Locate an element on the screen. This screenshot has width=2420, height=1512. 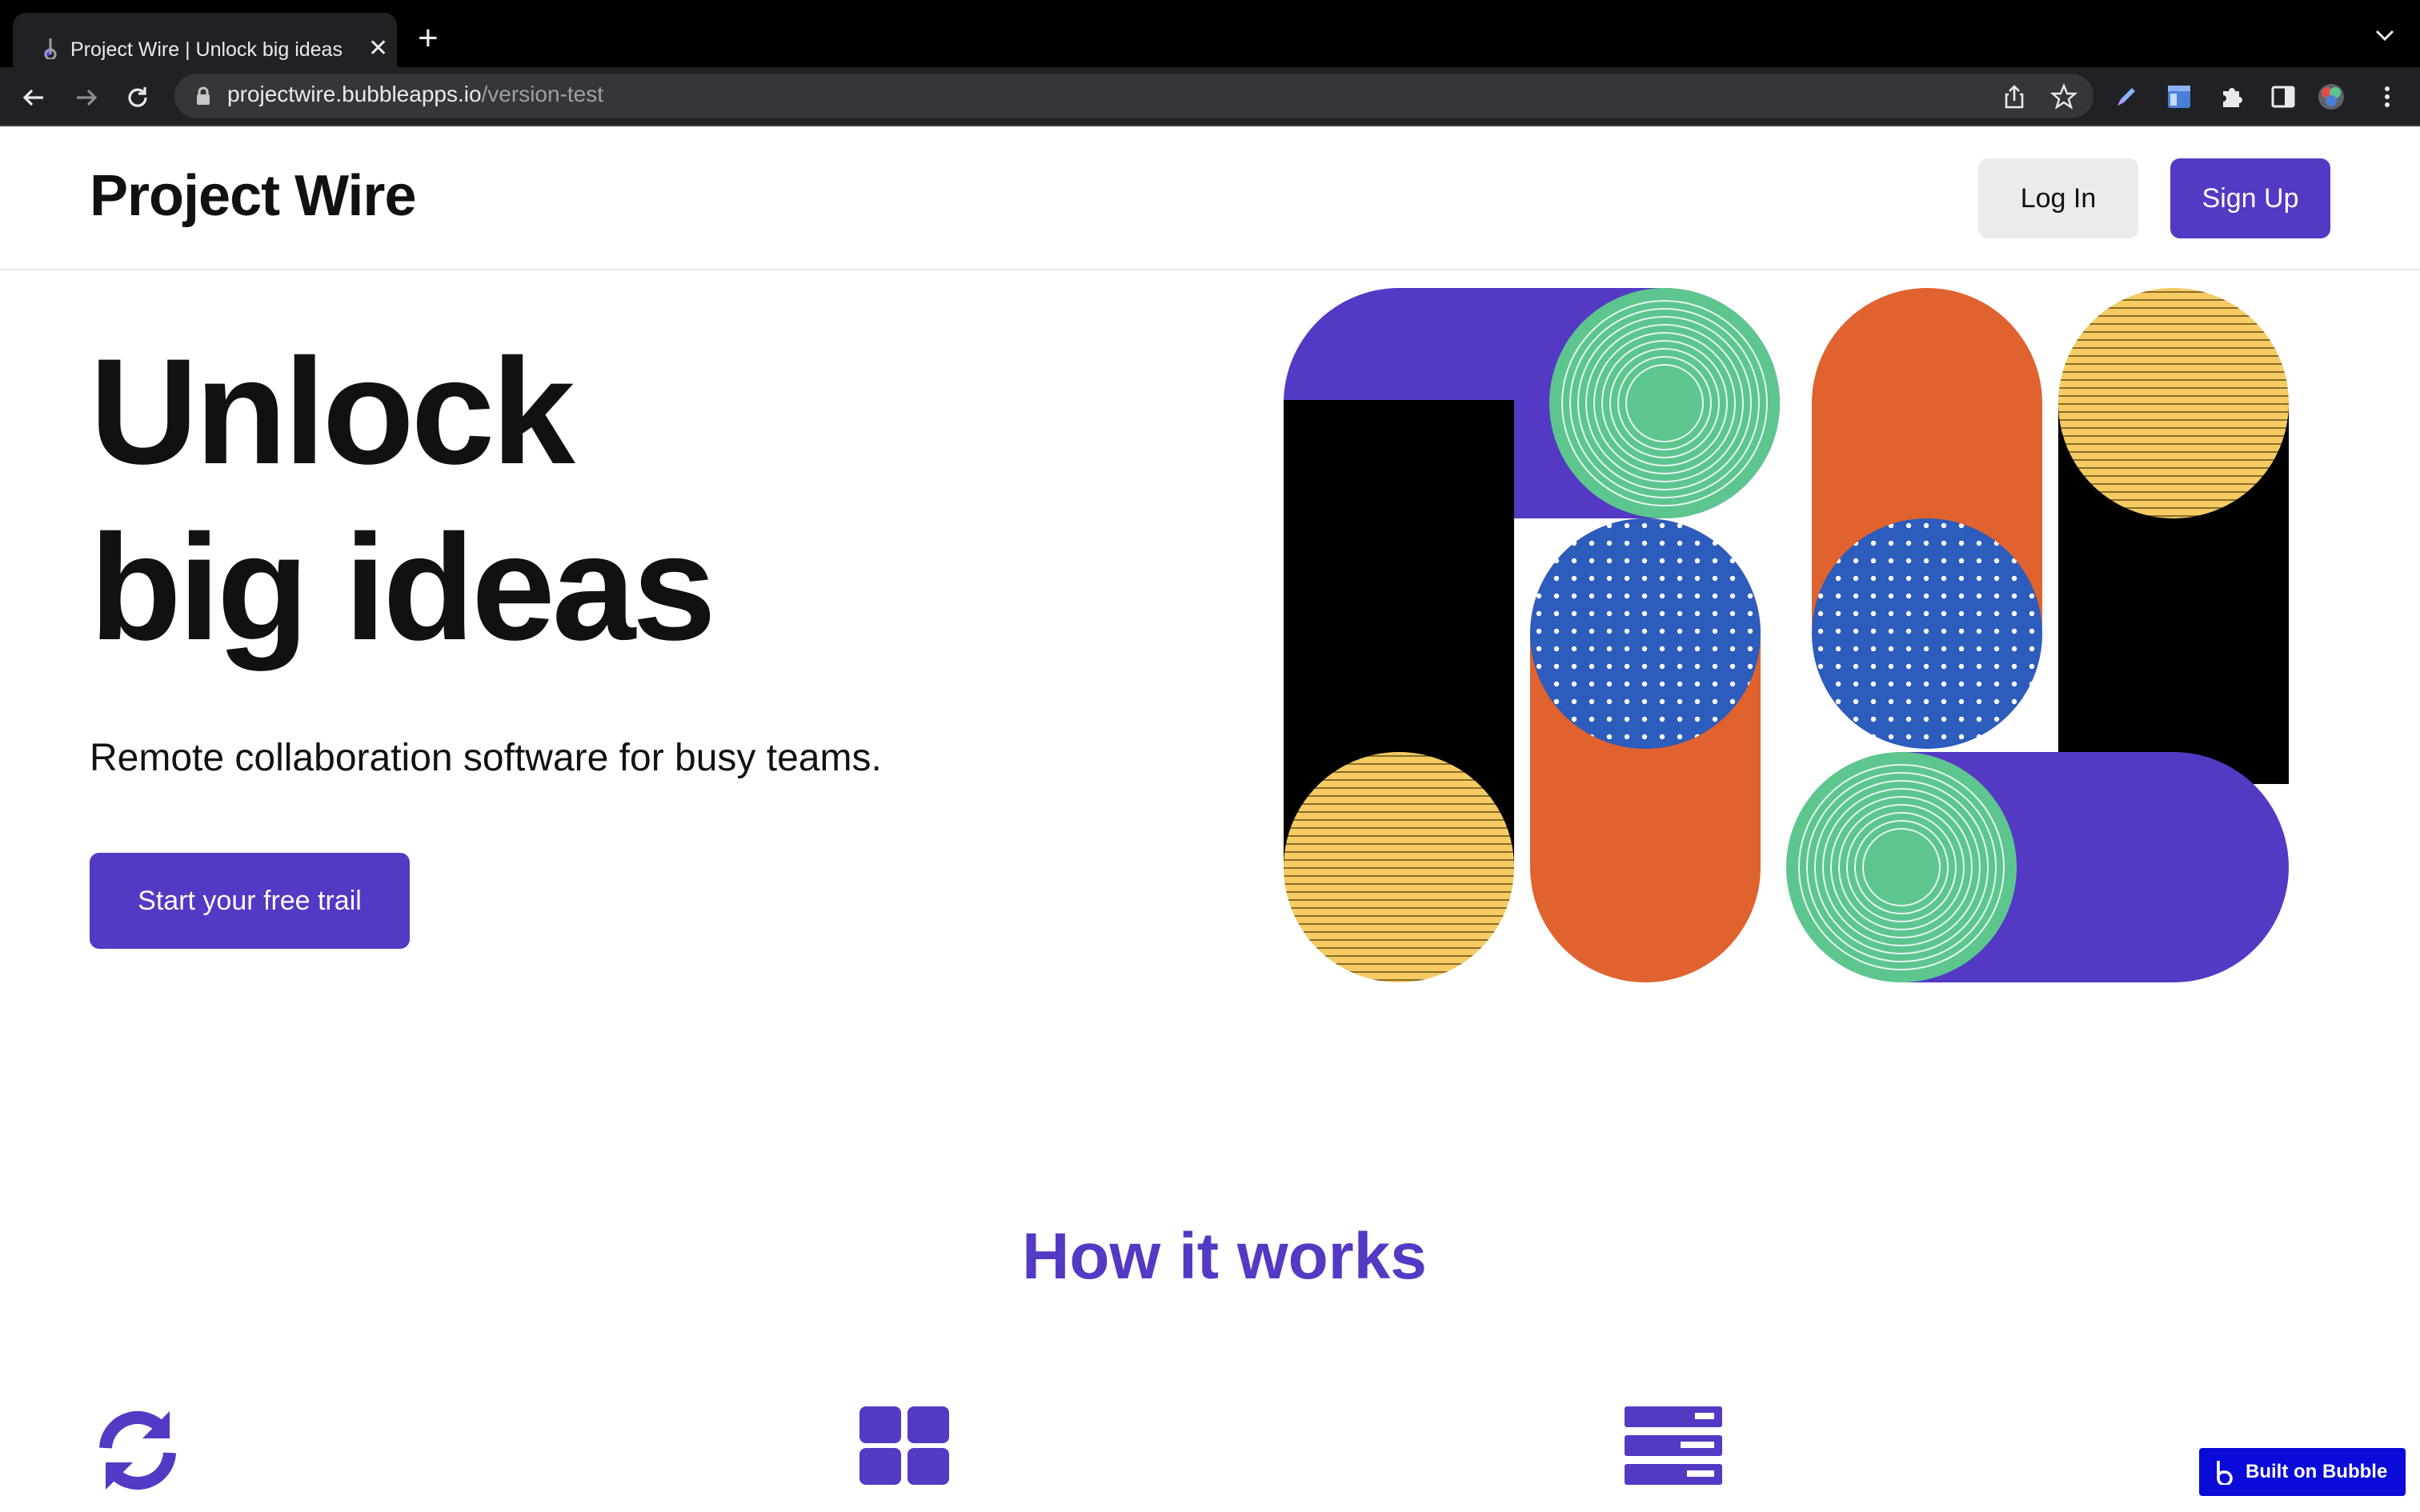
url-text: projectwire.bubbleapps.io/version-test is located at coordinates (415, 94).